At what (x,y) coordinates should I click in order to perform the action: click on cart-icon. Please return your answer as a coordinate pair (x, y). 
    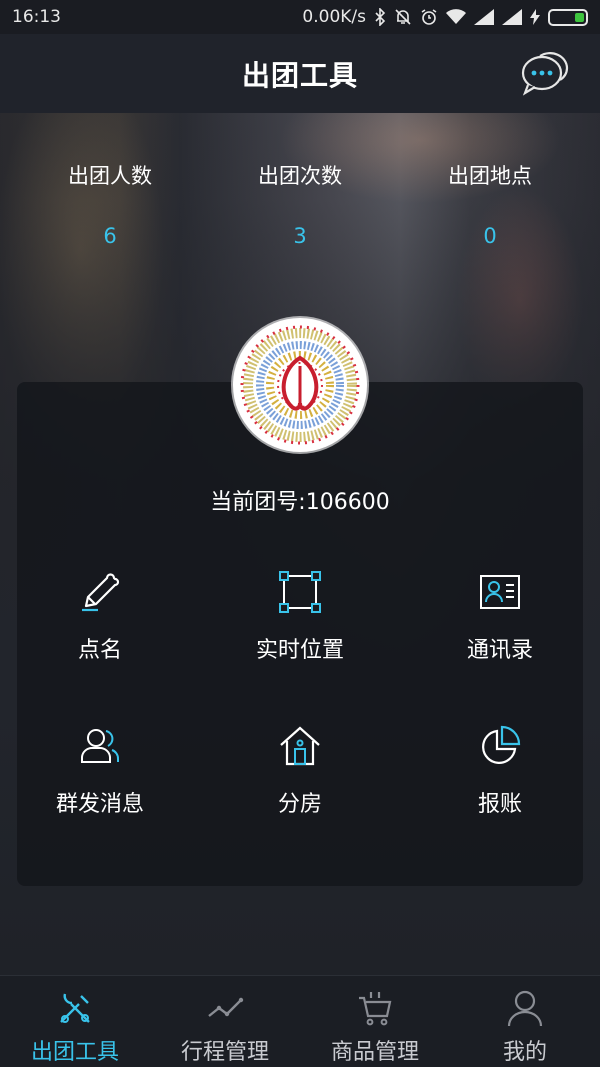
    Looking at the image, I should click on (375, 1009).